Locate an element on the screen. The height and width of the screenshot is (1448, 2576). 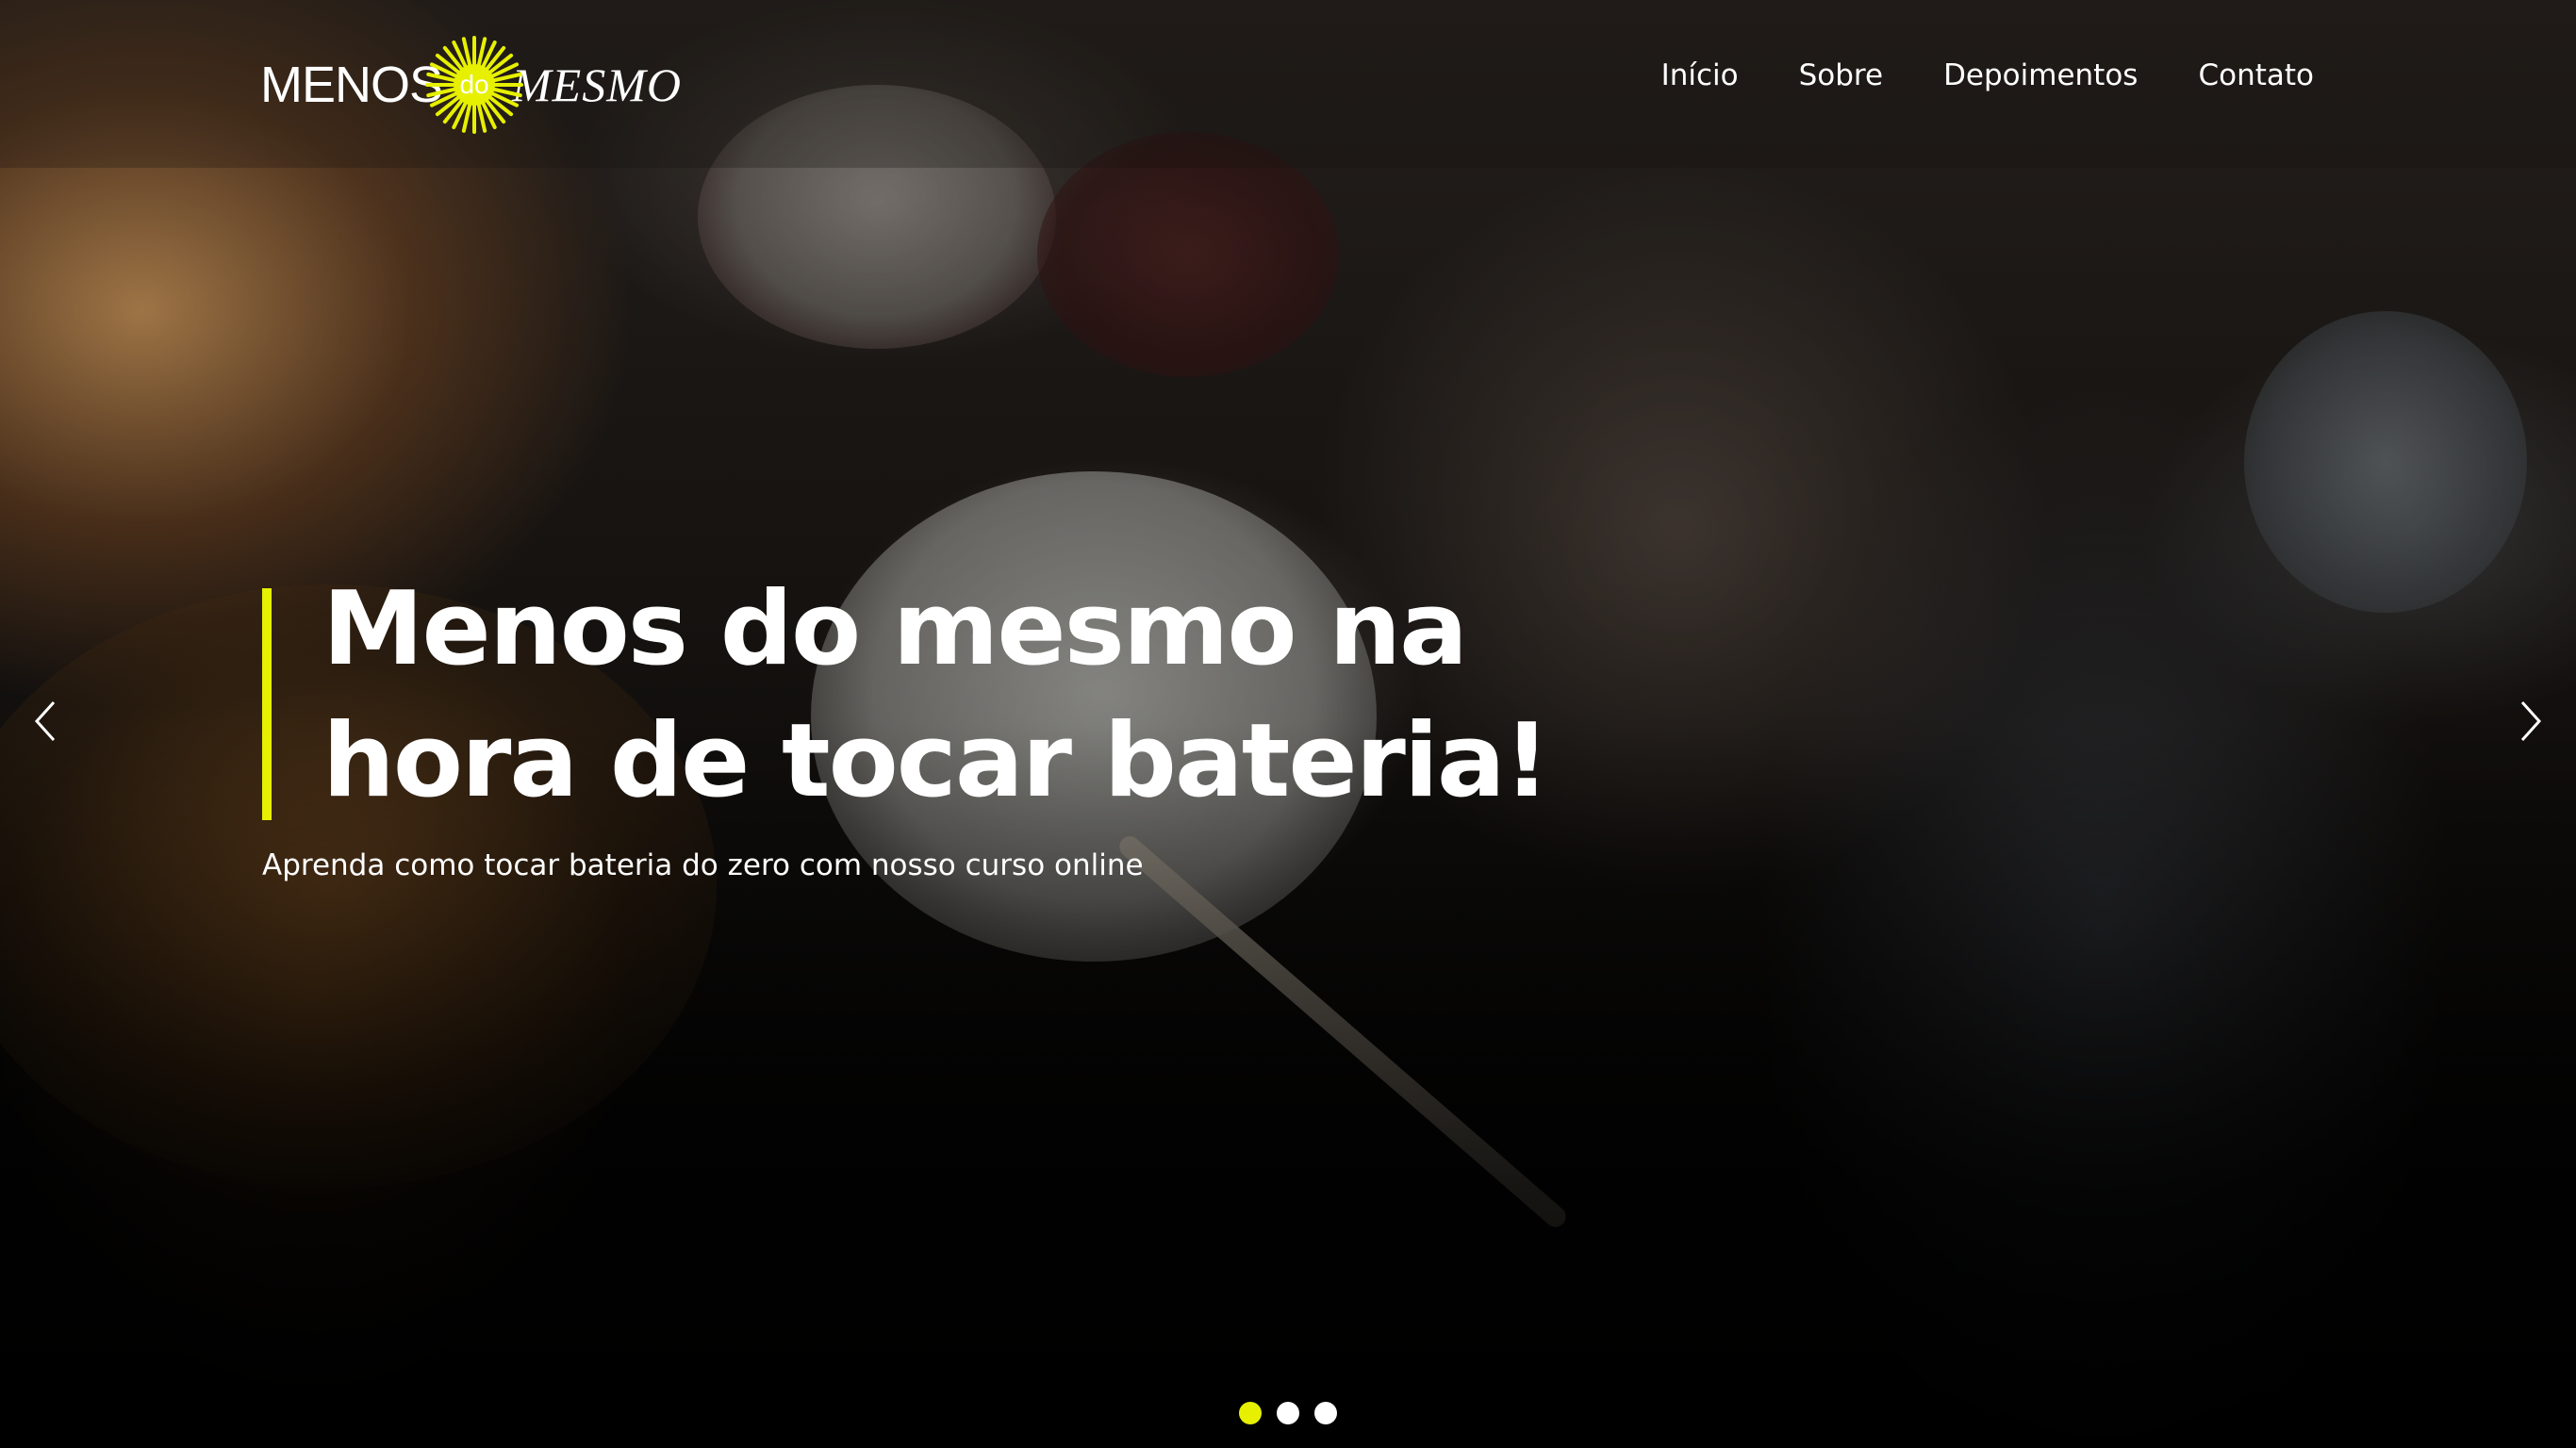
nav-link-contato: Contato is located at coordinates (2256, 75).